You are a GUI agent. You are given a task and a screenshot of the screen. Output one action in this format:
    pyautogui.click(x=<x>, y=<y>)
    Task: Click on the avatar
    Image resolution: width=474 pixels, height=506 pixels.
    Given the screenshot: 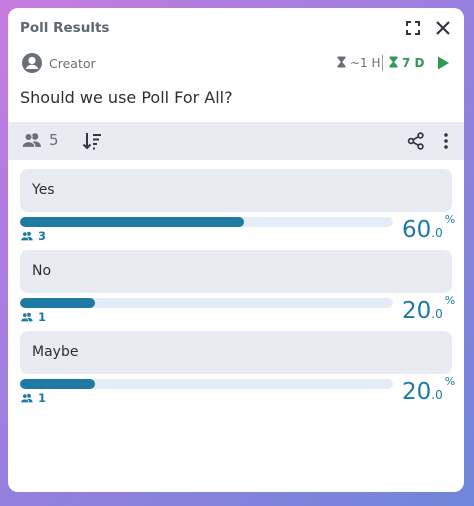 What is the action you would take?
    pyautogui.click(x=32, y=63)
    